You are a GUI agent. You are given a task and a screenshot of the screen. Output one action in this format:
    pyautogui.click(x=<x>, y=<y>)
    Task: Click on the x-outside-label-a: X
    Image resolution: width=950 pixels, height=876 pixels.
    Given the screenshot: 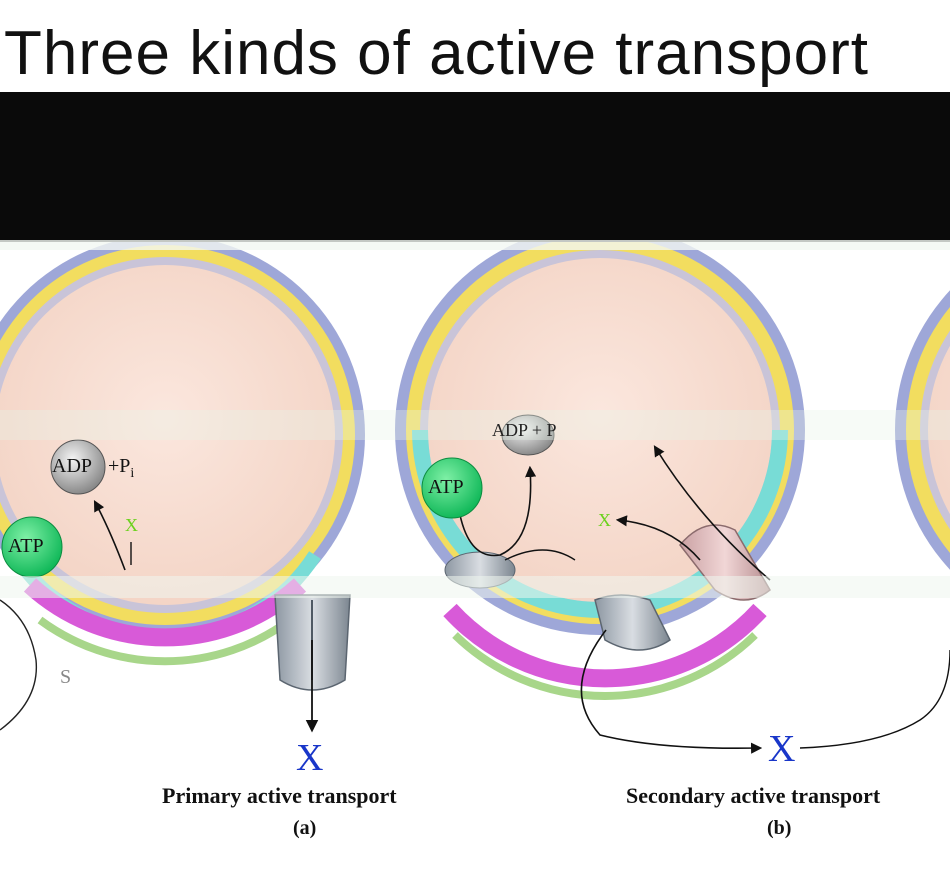 What is the action you would take?
    pyautogui.click(x=309, y=758)
    